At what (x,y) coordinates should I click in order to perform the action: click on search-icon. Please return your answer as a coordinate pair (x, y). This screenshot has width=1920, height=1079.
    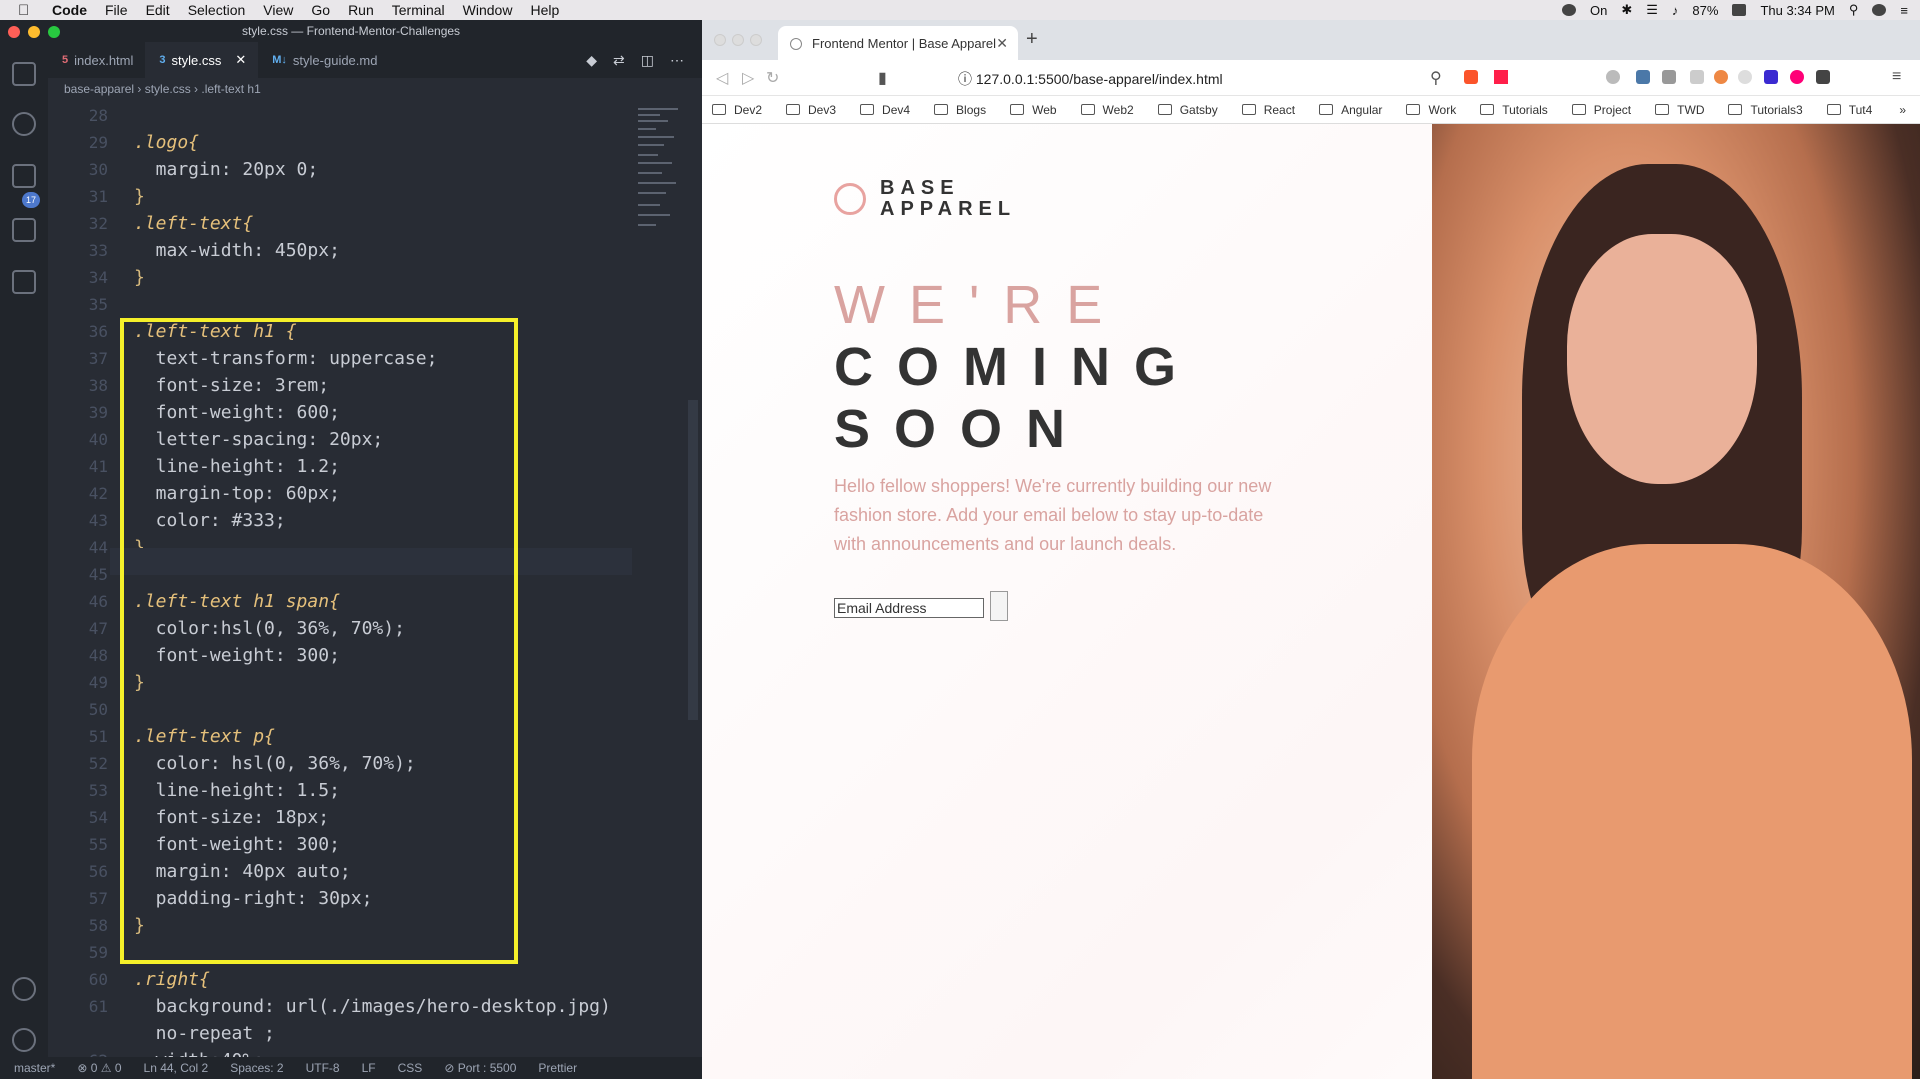
    Looking at the image, I should click on (24, 124).